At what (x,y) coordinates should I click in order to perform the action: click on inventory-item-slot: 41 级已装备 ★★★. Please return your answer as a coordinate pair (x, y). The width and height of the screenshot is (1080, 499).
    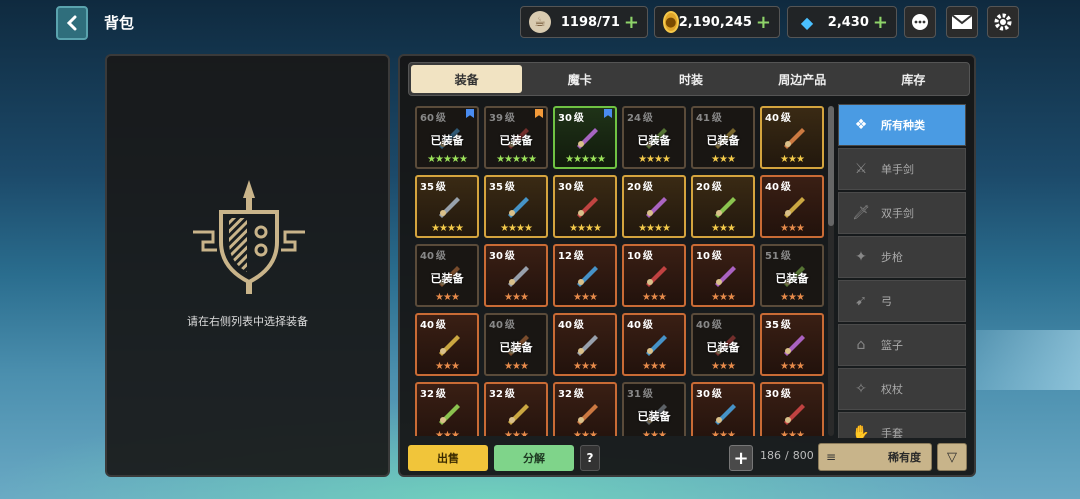
    Looking at the image, I should click on (723, 137).